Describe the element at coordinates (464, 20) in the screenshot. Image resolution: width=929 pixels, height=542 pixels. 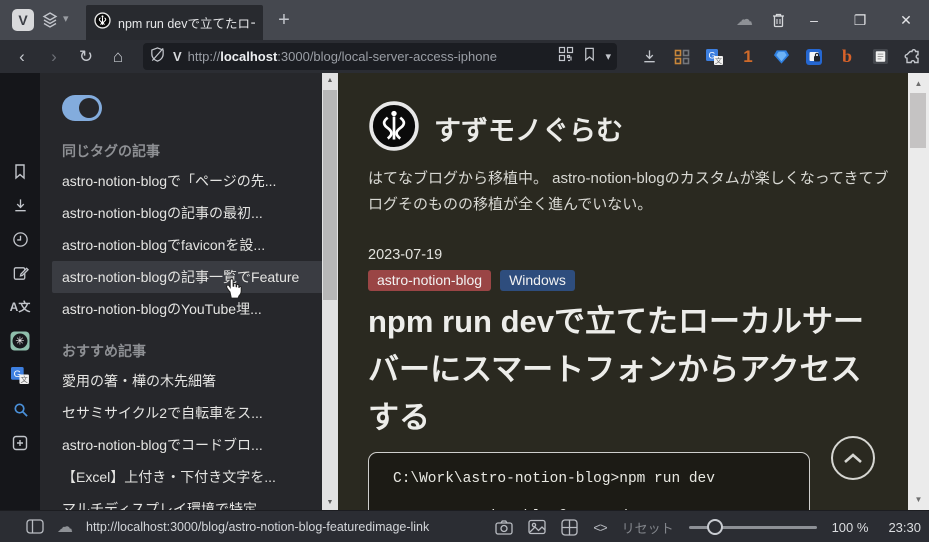
I see `tab-bar: V ▾ npm run devで立てたローカル + ☁ – ❐ ✕` at that location.